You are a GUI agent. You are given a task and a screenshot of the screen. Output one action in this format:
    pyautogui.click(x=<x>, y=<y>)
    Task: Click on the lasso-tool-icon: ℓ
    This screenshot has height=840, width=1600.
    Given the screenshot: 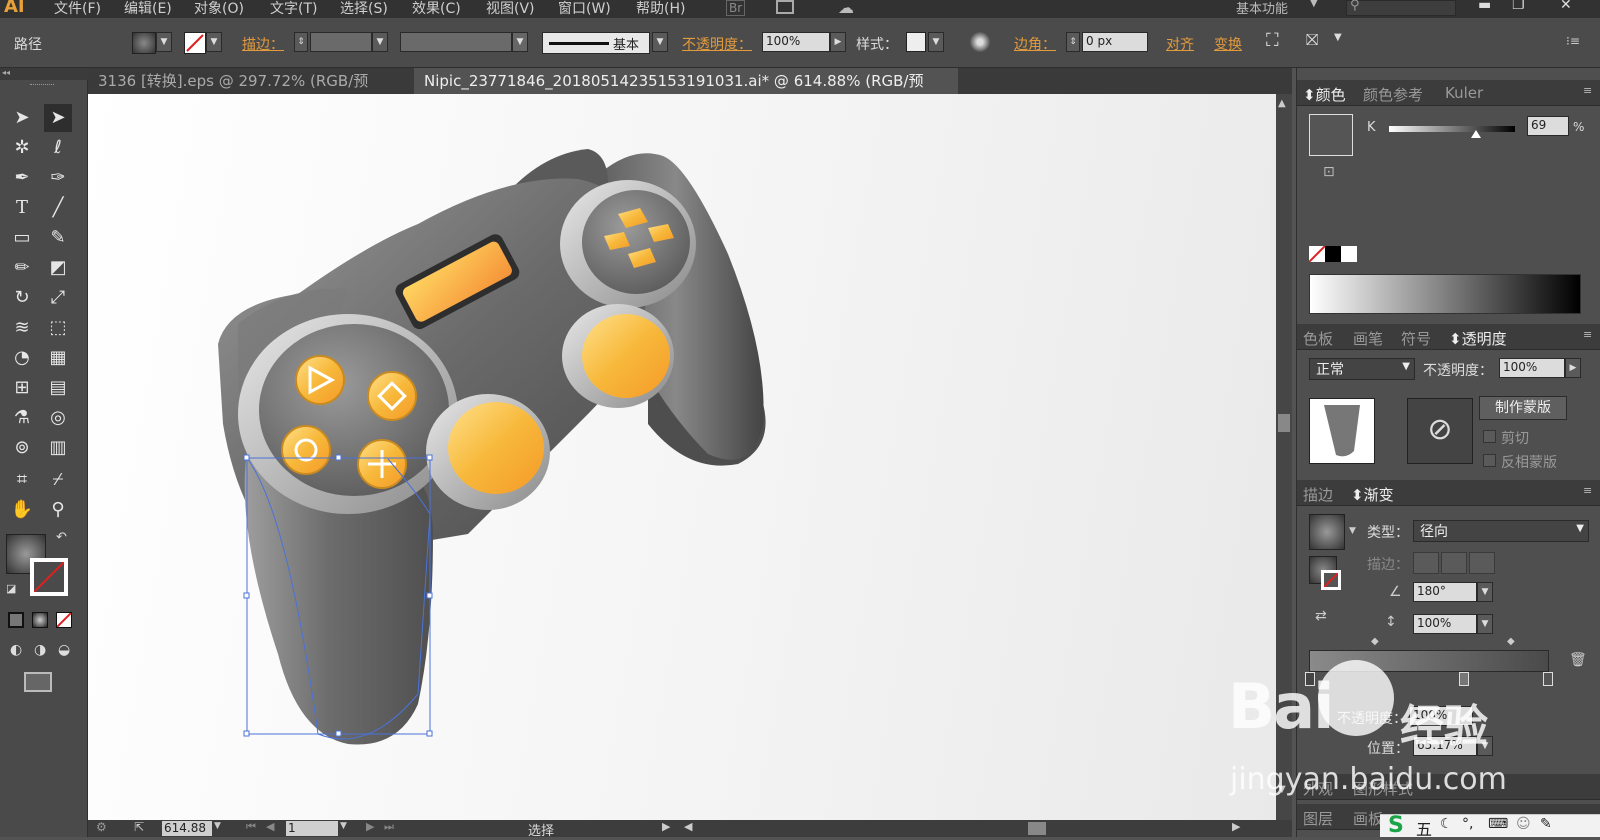 What is the action you would take?
    pyautogui.click(x=58, y=148)
    